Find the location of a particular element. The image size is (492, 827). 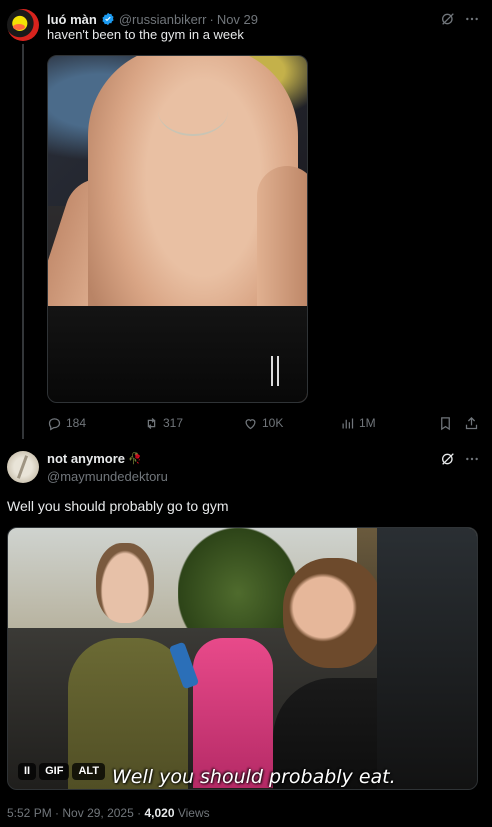

wilted-rose-emoji: 🥀 is located at coordinates (135, 459).